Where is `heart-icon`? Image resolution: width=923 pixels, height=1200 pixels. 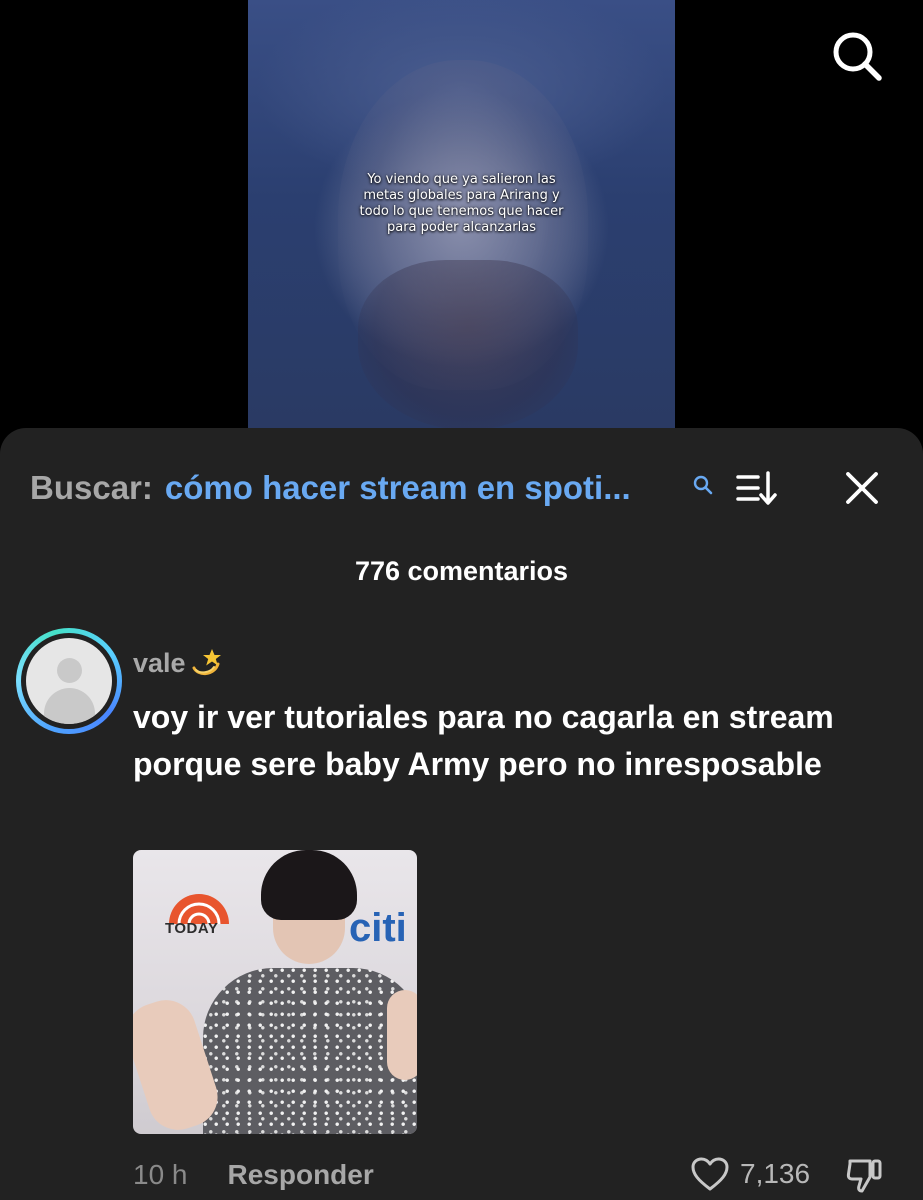
heart-icon is located at coordinates (710, 1174).